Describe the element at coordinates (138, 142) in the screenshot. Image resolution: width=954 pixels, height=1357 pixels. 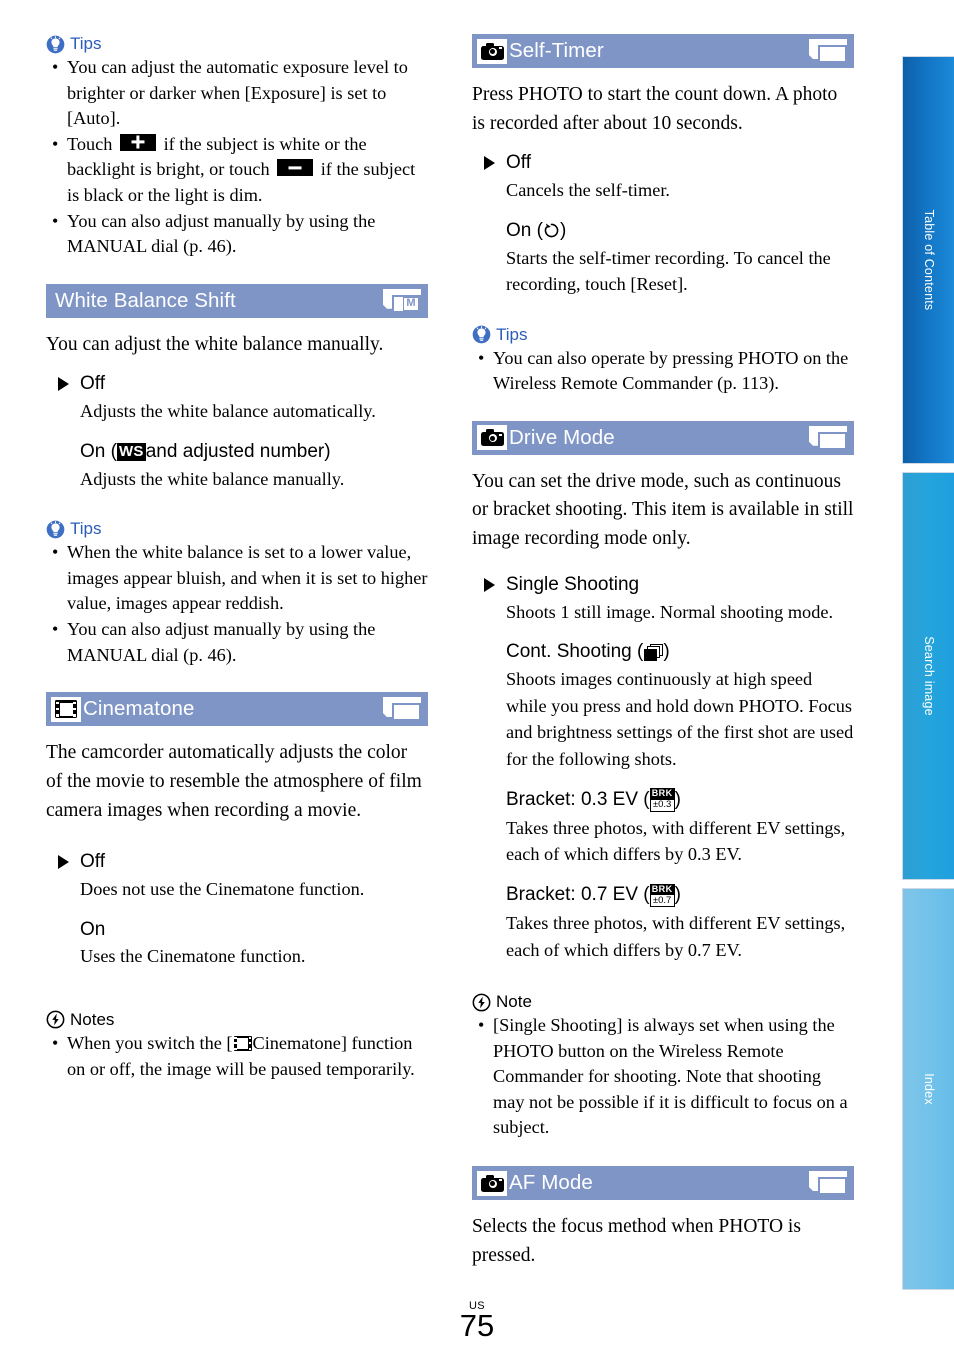
I see `plus-button-icon` at that location.